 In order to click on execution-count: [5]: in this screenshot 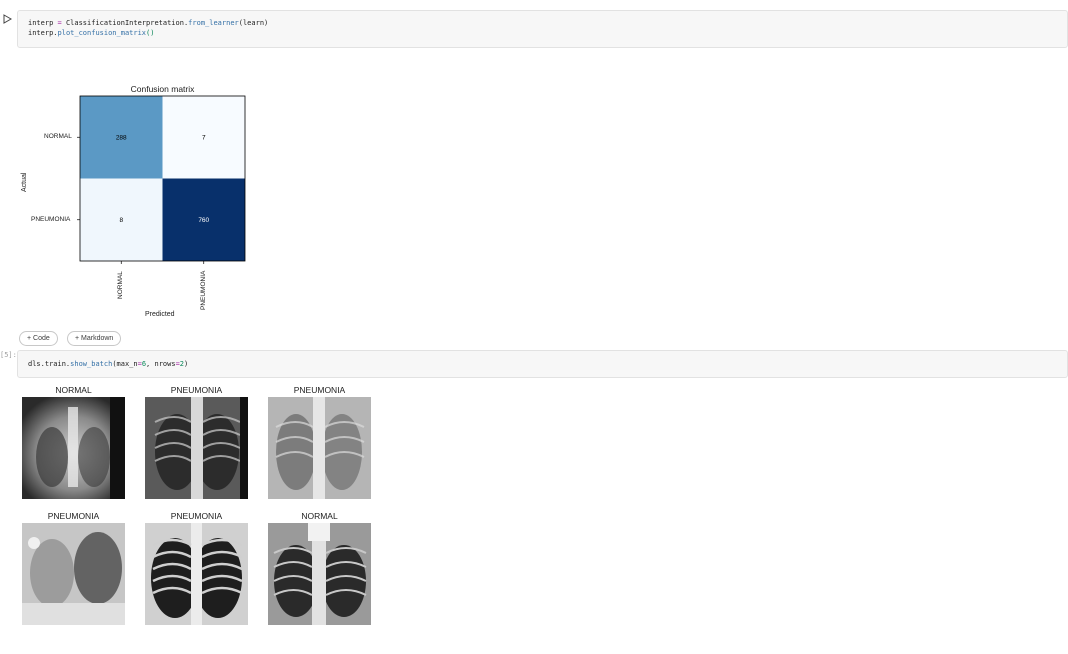, I will do `click(8, 355)`.